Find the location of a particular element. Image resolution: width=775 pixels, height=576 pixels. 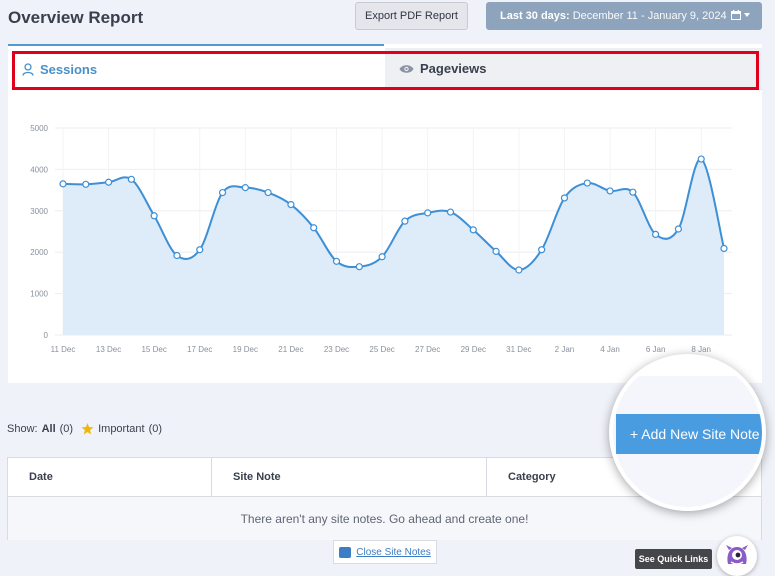

export-pdf-button: Export PDF Report is located at coordinates (411, 16).